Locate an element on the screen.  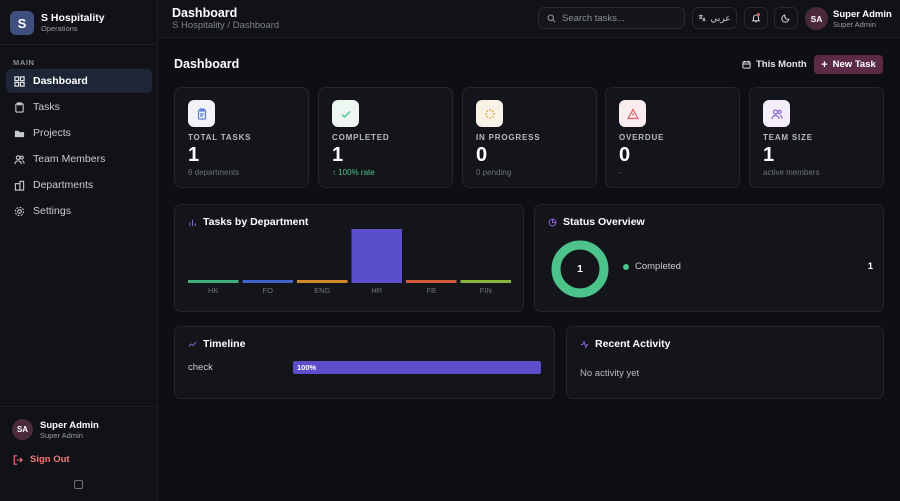
panel-title: Recent Activity is located at coordinates (625, 344).